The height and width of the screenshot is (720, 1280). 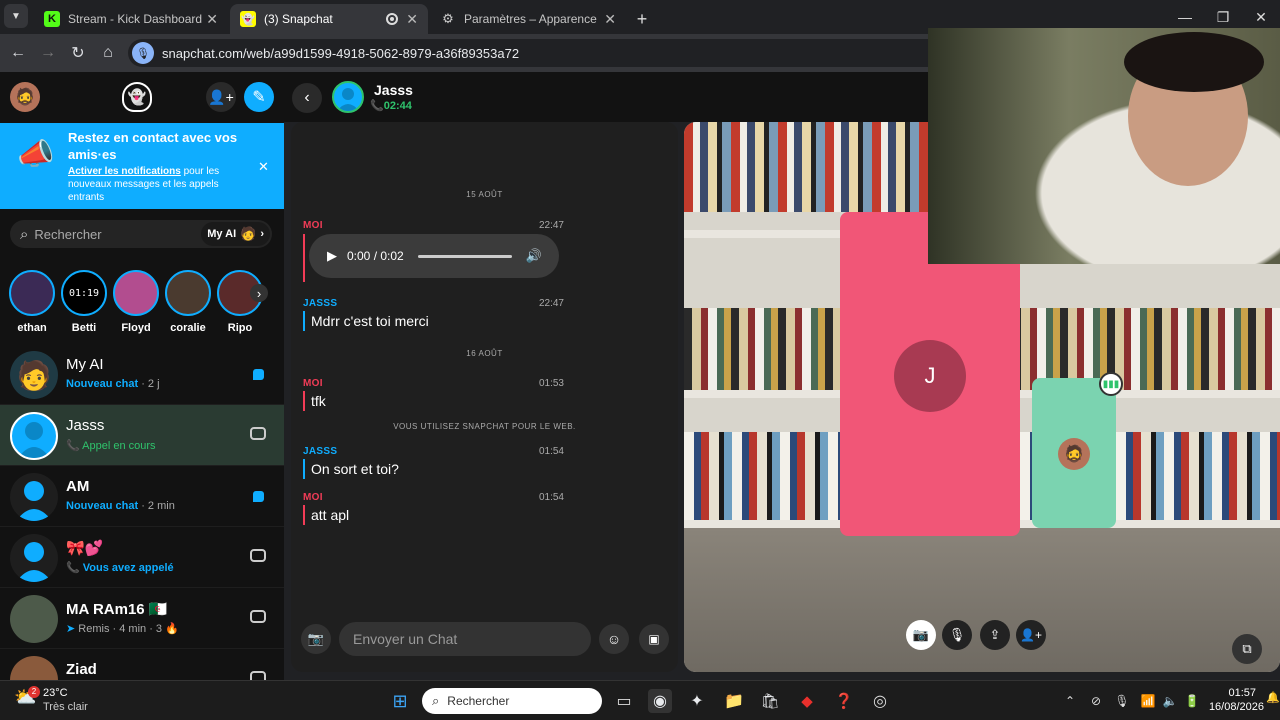 I want to click on chat-status: 📞 Appel en cours, so click(x=111, y=445).